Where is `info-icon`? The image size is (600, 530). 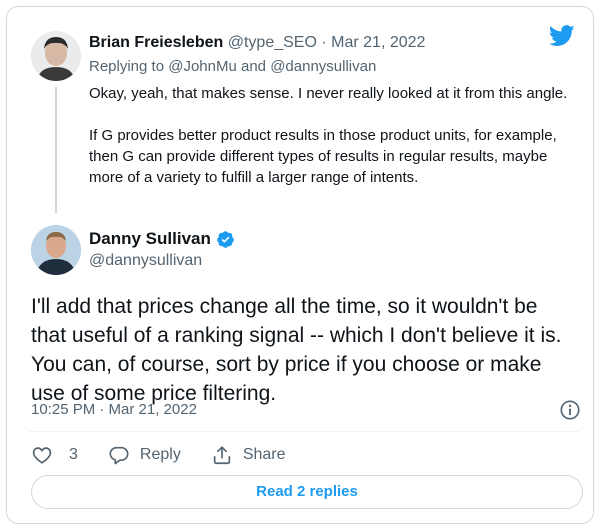 info-icon is located at coordinates (570, 410).